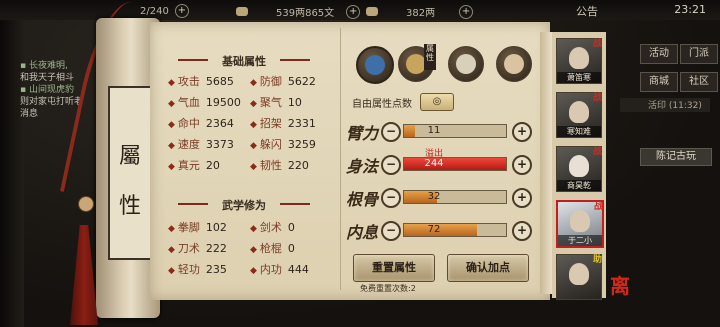  I want to click on increase-agility-button: +, so click(522, 165).